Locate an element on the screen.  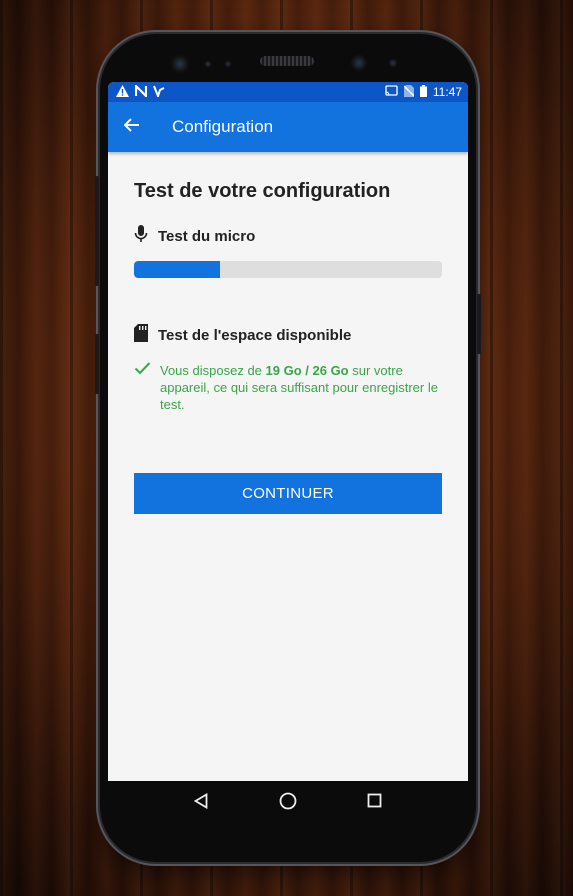
power-button is located at coordinates (97, 231).